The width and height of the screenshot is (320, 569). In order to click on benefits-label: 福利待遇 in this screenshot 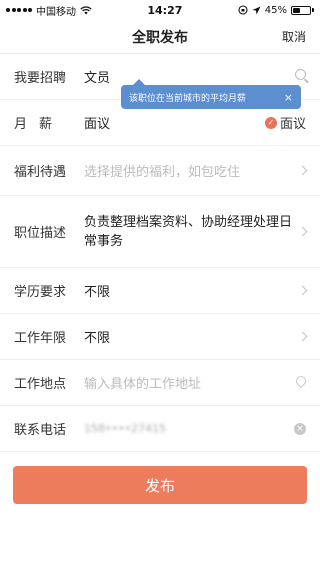, I will do `click(40, 172)`.